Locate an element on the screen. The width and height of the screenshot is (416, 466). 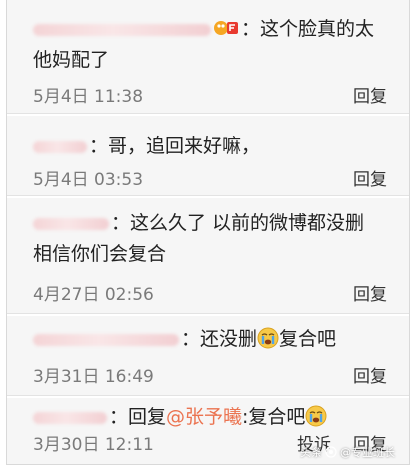
comment-meta: 3月31日 16:49 回复 is located at coordinates (210, 374).